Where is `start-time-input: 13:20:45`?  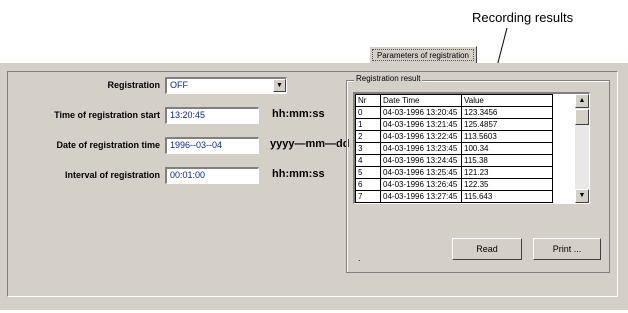
start-time-input: 13:20:45 is located at coordinates (212, 115).